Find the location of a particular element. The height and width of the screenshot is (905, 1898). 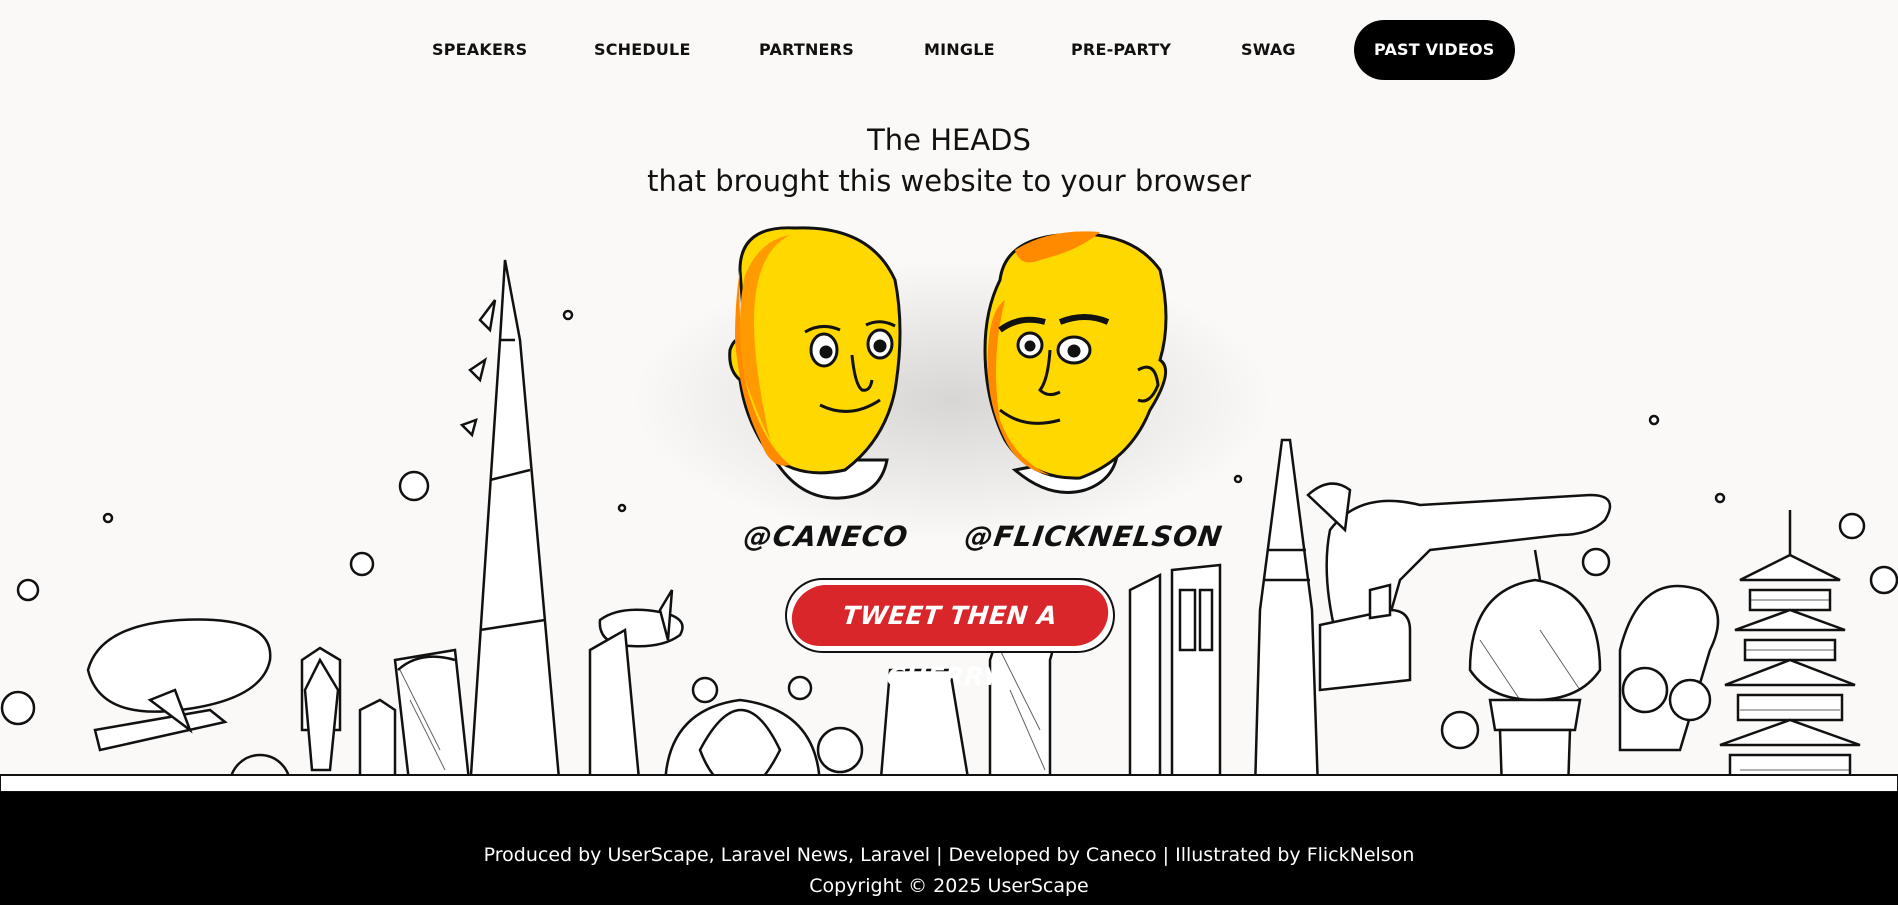

copyright: Copyright © 2025 UserScape is located at coordinates (949, 886).